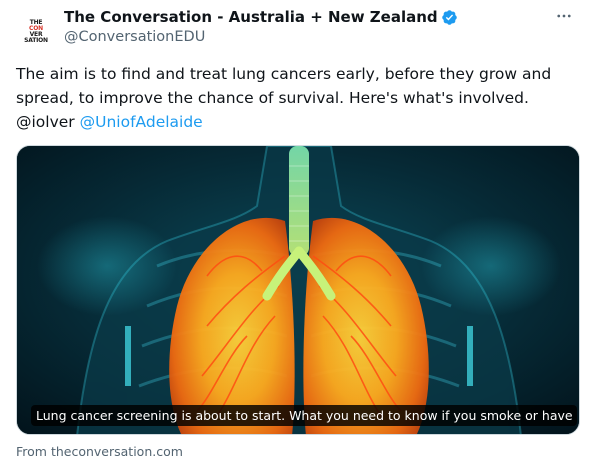 The image size is (590, 464). I want to click on avatar: THE CON VER SATION, so click(36, 32).